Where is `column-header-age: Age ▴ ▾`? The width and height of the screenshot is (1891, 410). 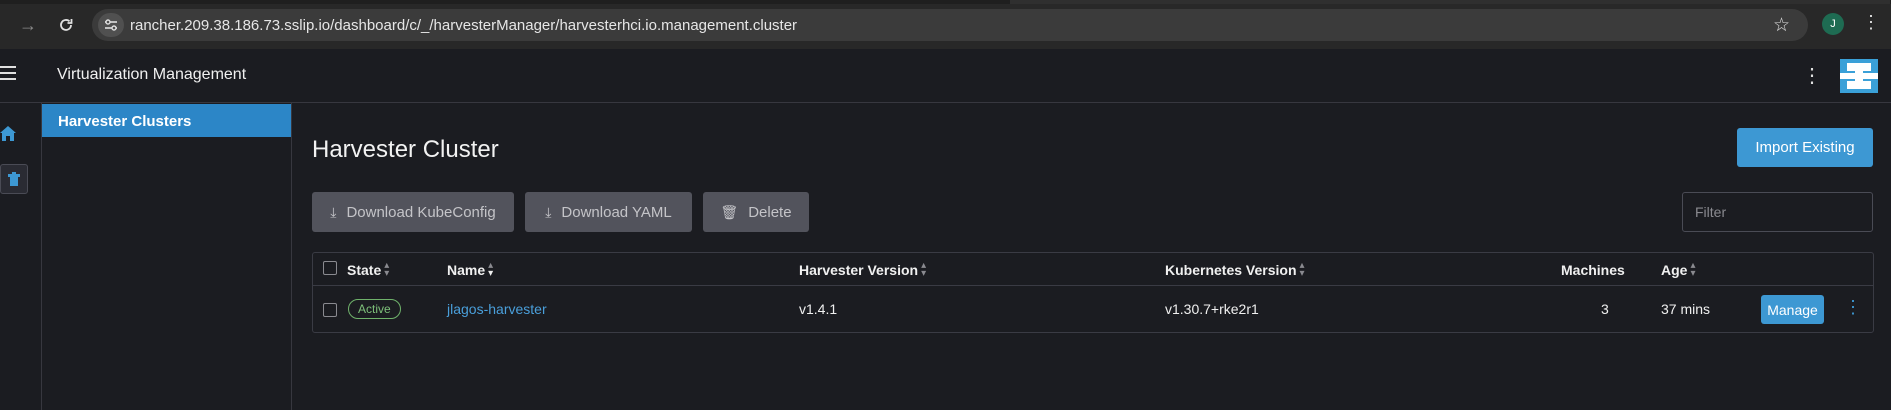
column-header-age: Age ▴ ▾ is located at coordinates (1678, 269).